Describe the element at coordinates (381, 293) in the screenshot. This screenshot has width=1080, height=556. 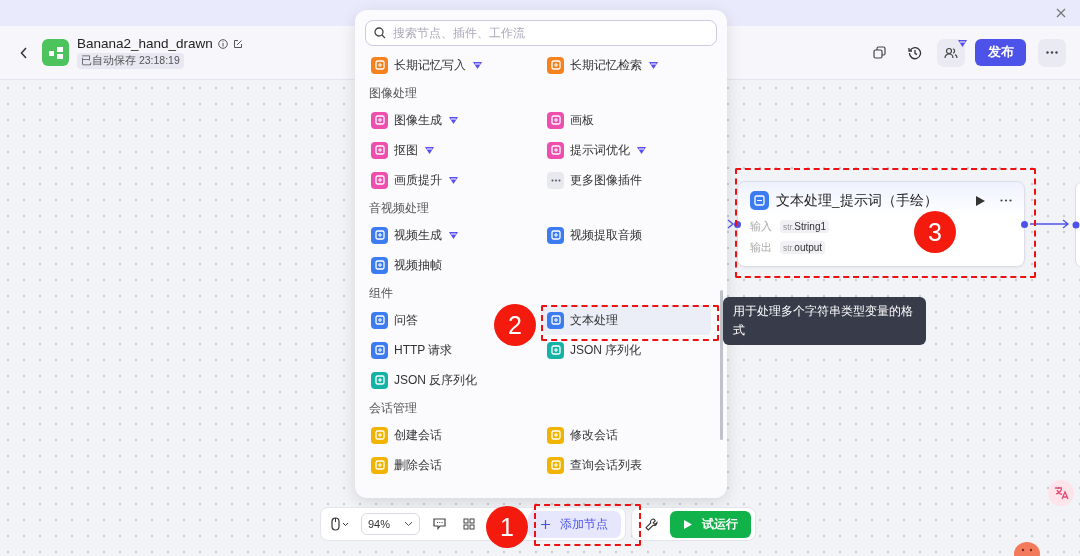
I see `section-heading: 组件` at that location.